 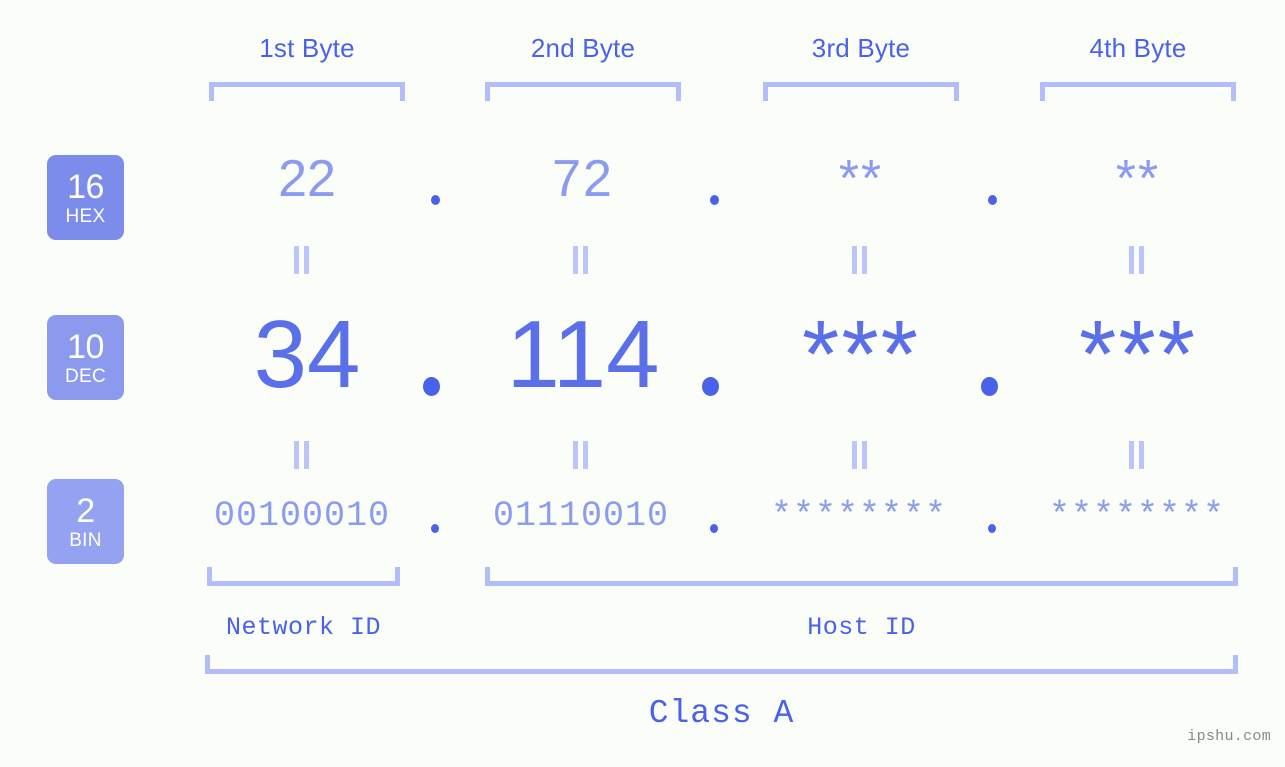 I want to click on dec-byte-value-4: ***, so click(x=1138, y=354).